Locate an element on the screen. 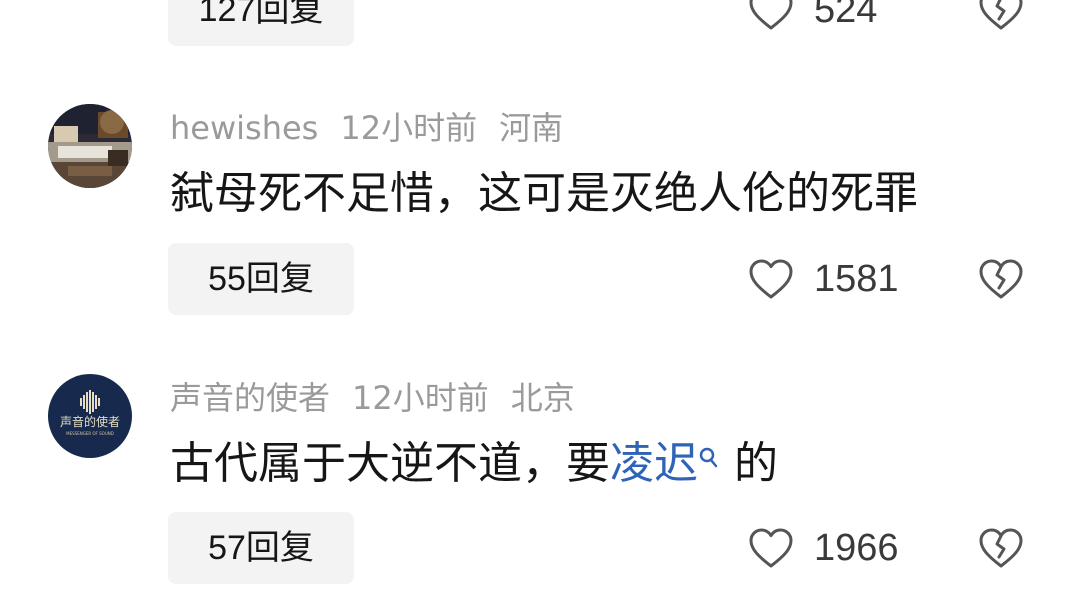 The height and width of the screenshot is (608, 1080). keyword-link-text: 凌迟 is located at coordinates (654, 463).